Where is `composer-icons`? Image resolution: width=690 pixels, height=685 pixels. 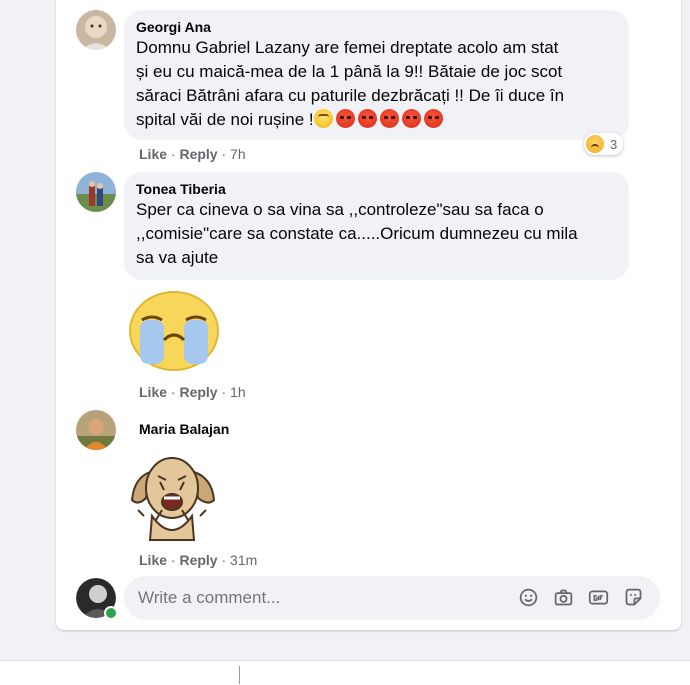
composer-icons is located at coordinates (581, 597).